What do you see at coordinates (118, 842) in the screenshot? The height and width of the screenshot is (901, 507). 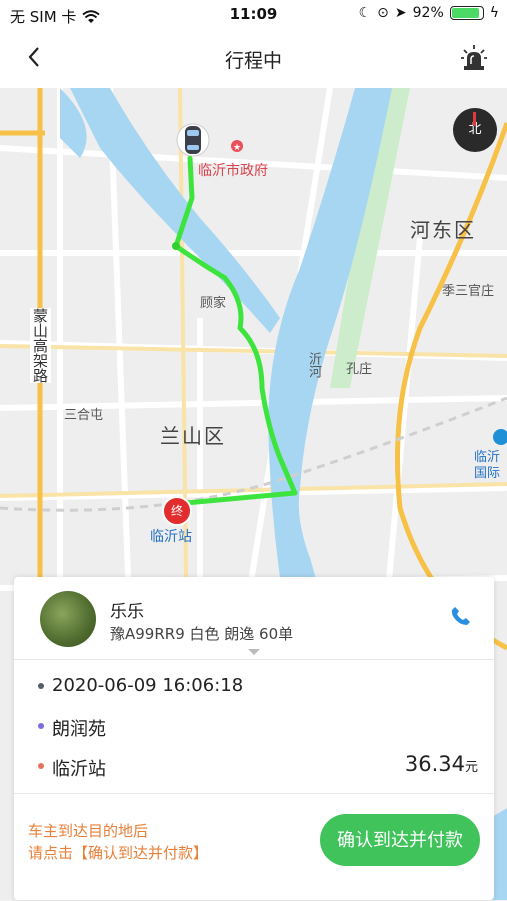 I see `arrival-hint: 车主到达目的地后 请点击【确认到达并付款】` at bounding box center [118, 842].